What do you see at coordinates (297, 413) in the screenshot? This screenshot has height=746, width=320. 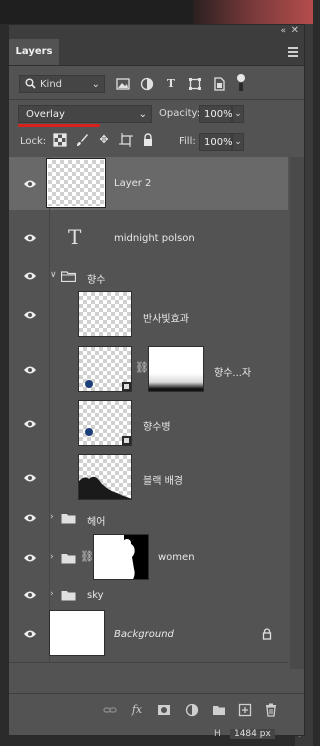 I see `layers-scrollbar` at bounding box center [297, 413].